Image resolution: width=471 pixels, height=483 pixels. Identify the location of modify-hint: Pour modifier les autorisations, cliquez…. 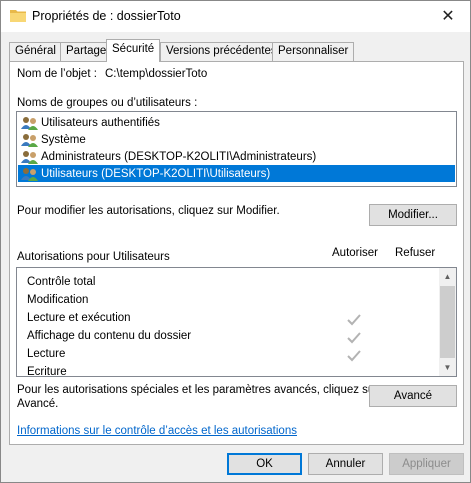
(148, 211).